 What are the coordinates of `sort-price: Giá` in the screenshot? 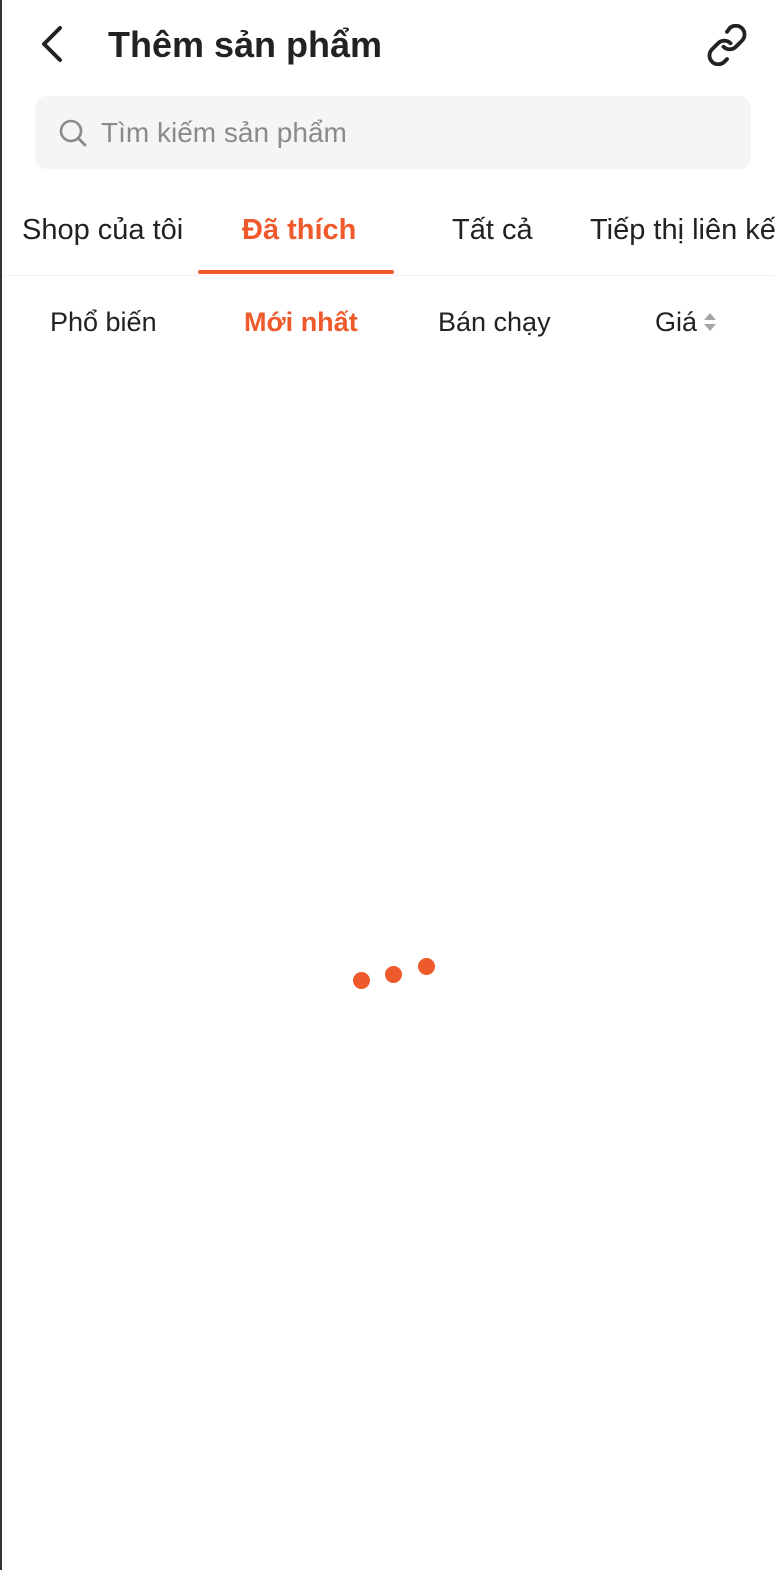 It's located at (686, 322).